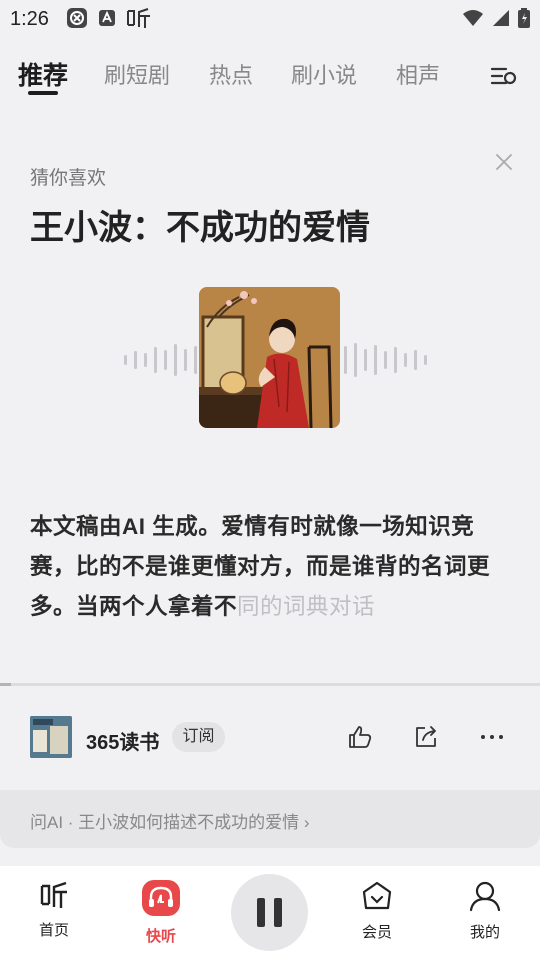 The image size is (540, 960). I want to click on tab-crosstalk: 相声, so click(418, 74).